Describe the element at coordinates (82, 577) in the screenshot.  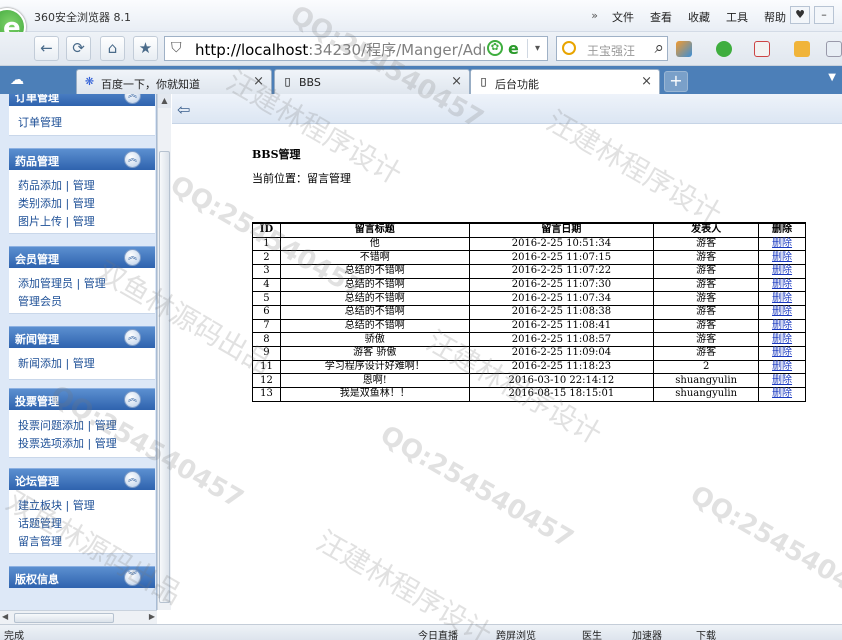
I see `section-header-copyright: 版权信息 ︾` at that location.